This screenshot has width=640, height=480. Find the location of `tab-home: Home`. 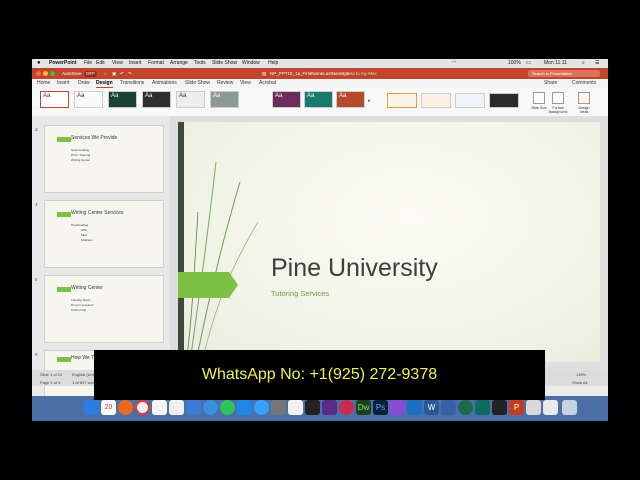

tab-home: Home is located at coordinates (43, 83).